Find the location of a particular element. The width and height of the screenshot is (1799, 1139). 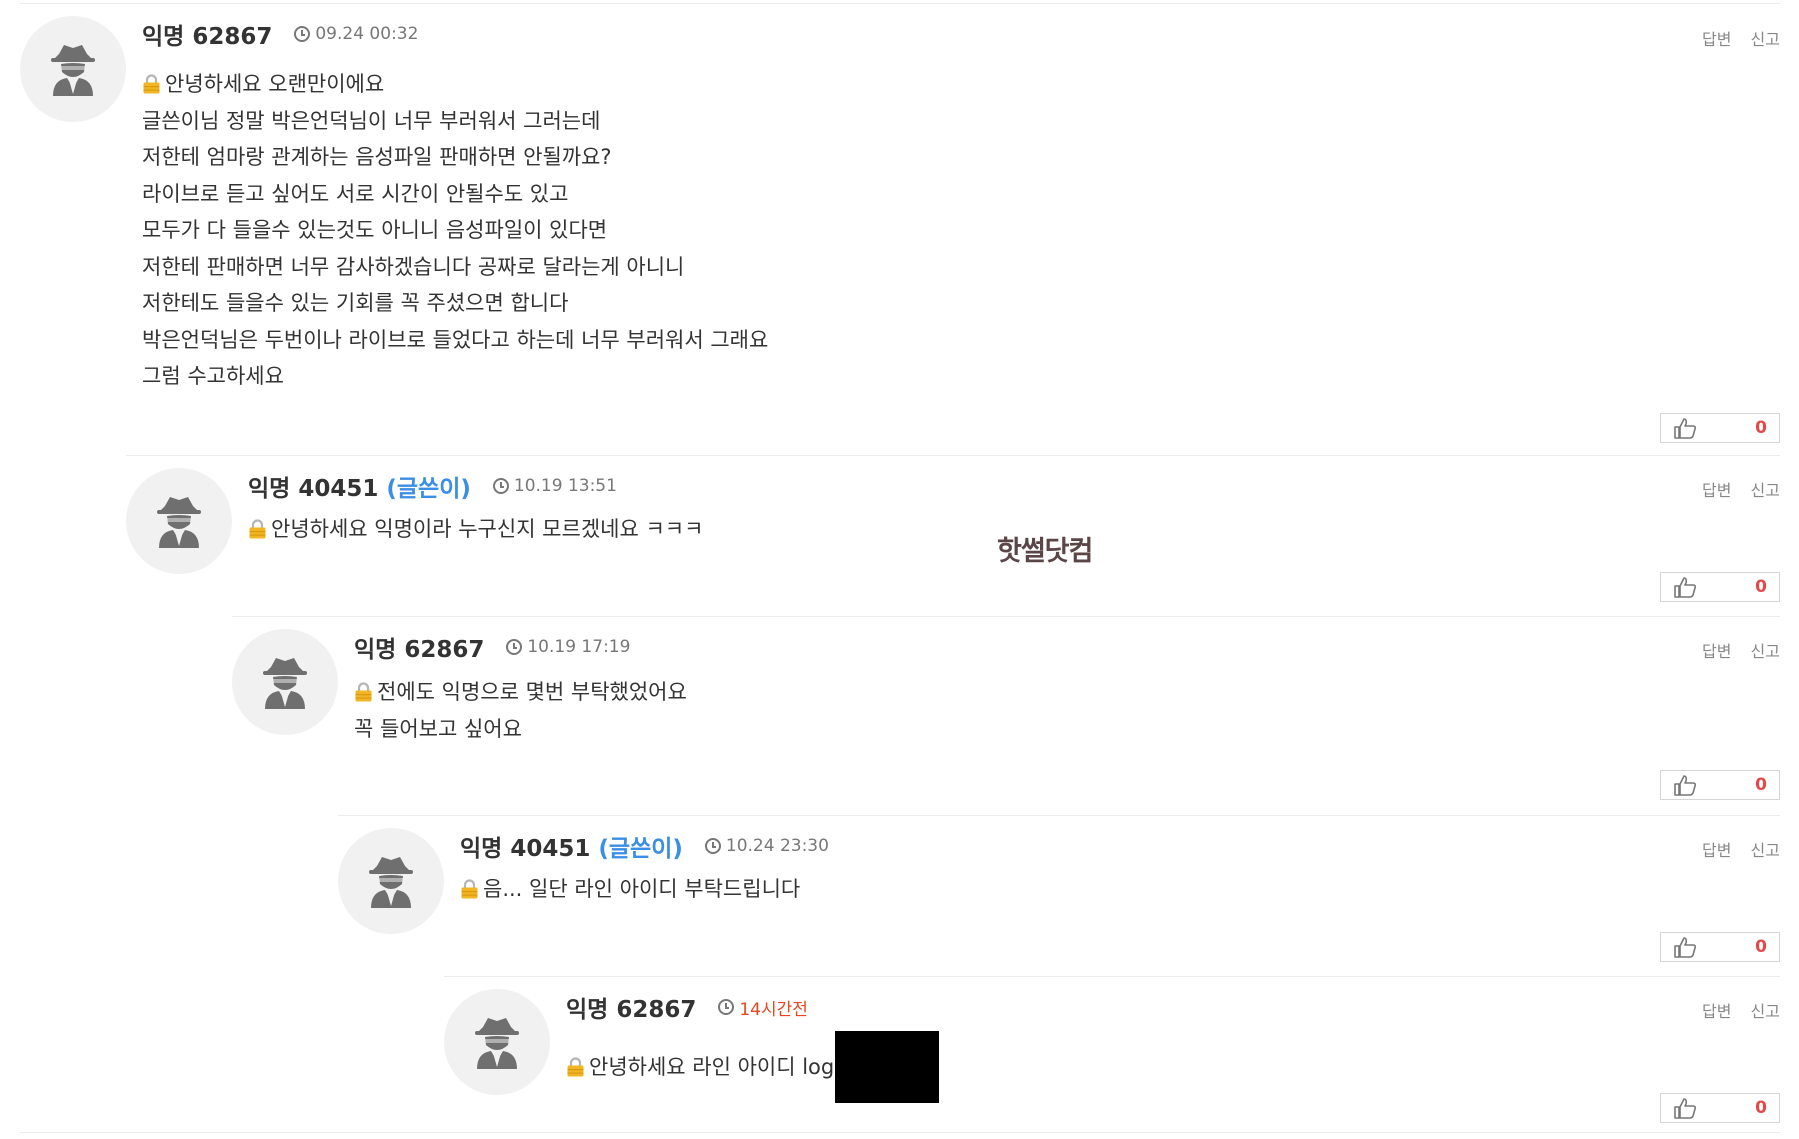

comment-header: 익명 62867 14시간전 is located at coordinates (687, 1008).